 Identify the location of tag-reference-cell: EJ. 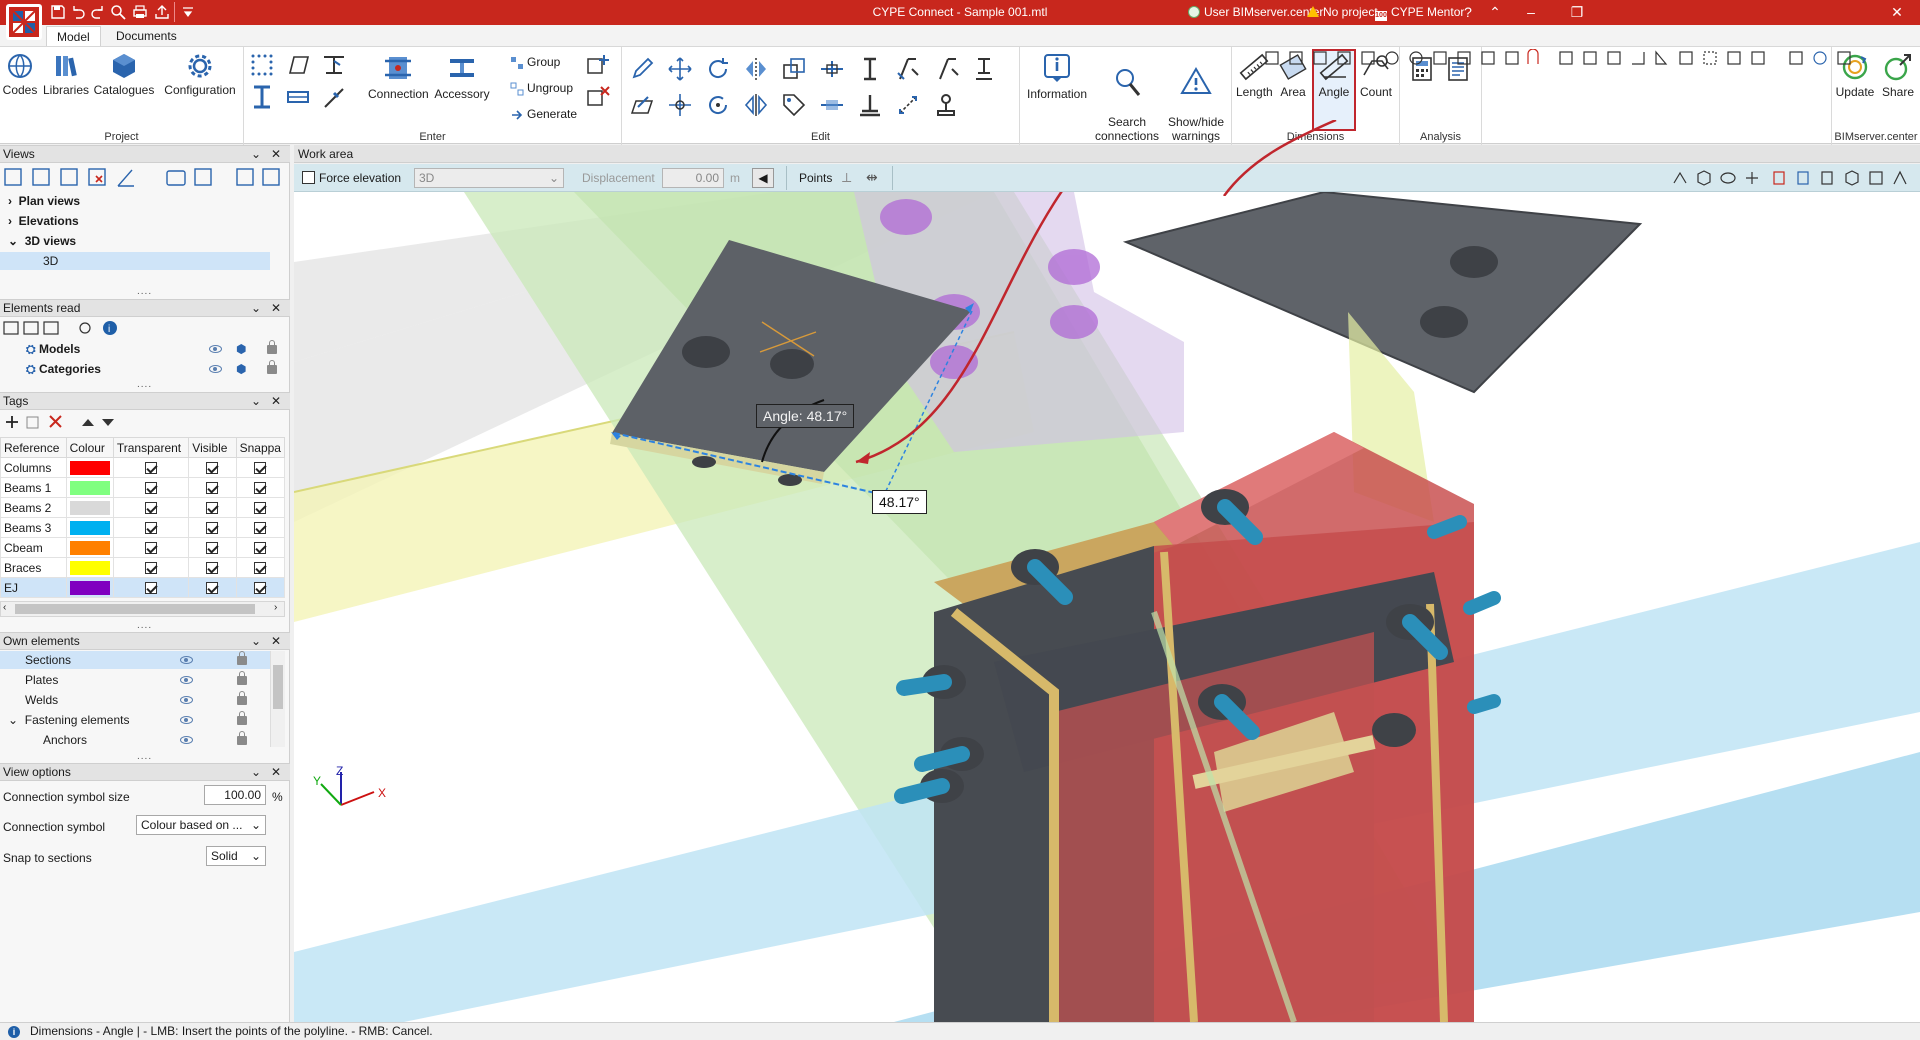
(33, 587).